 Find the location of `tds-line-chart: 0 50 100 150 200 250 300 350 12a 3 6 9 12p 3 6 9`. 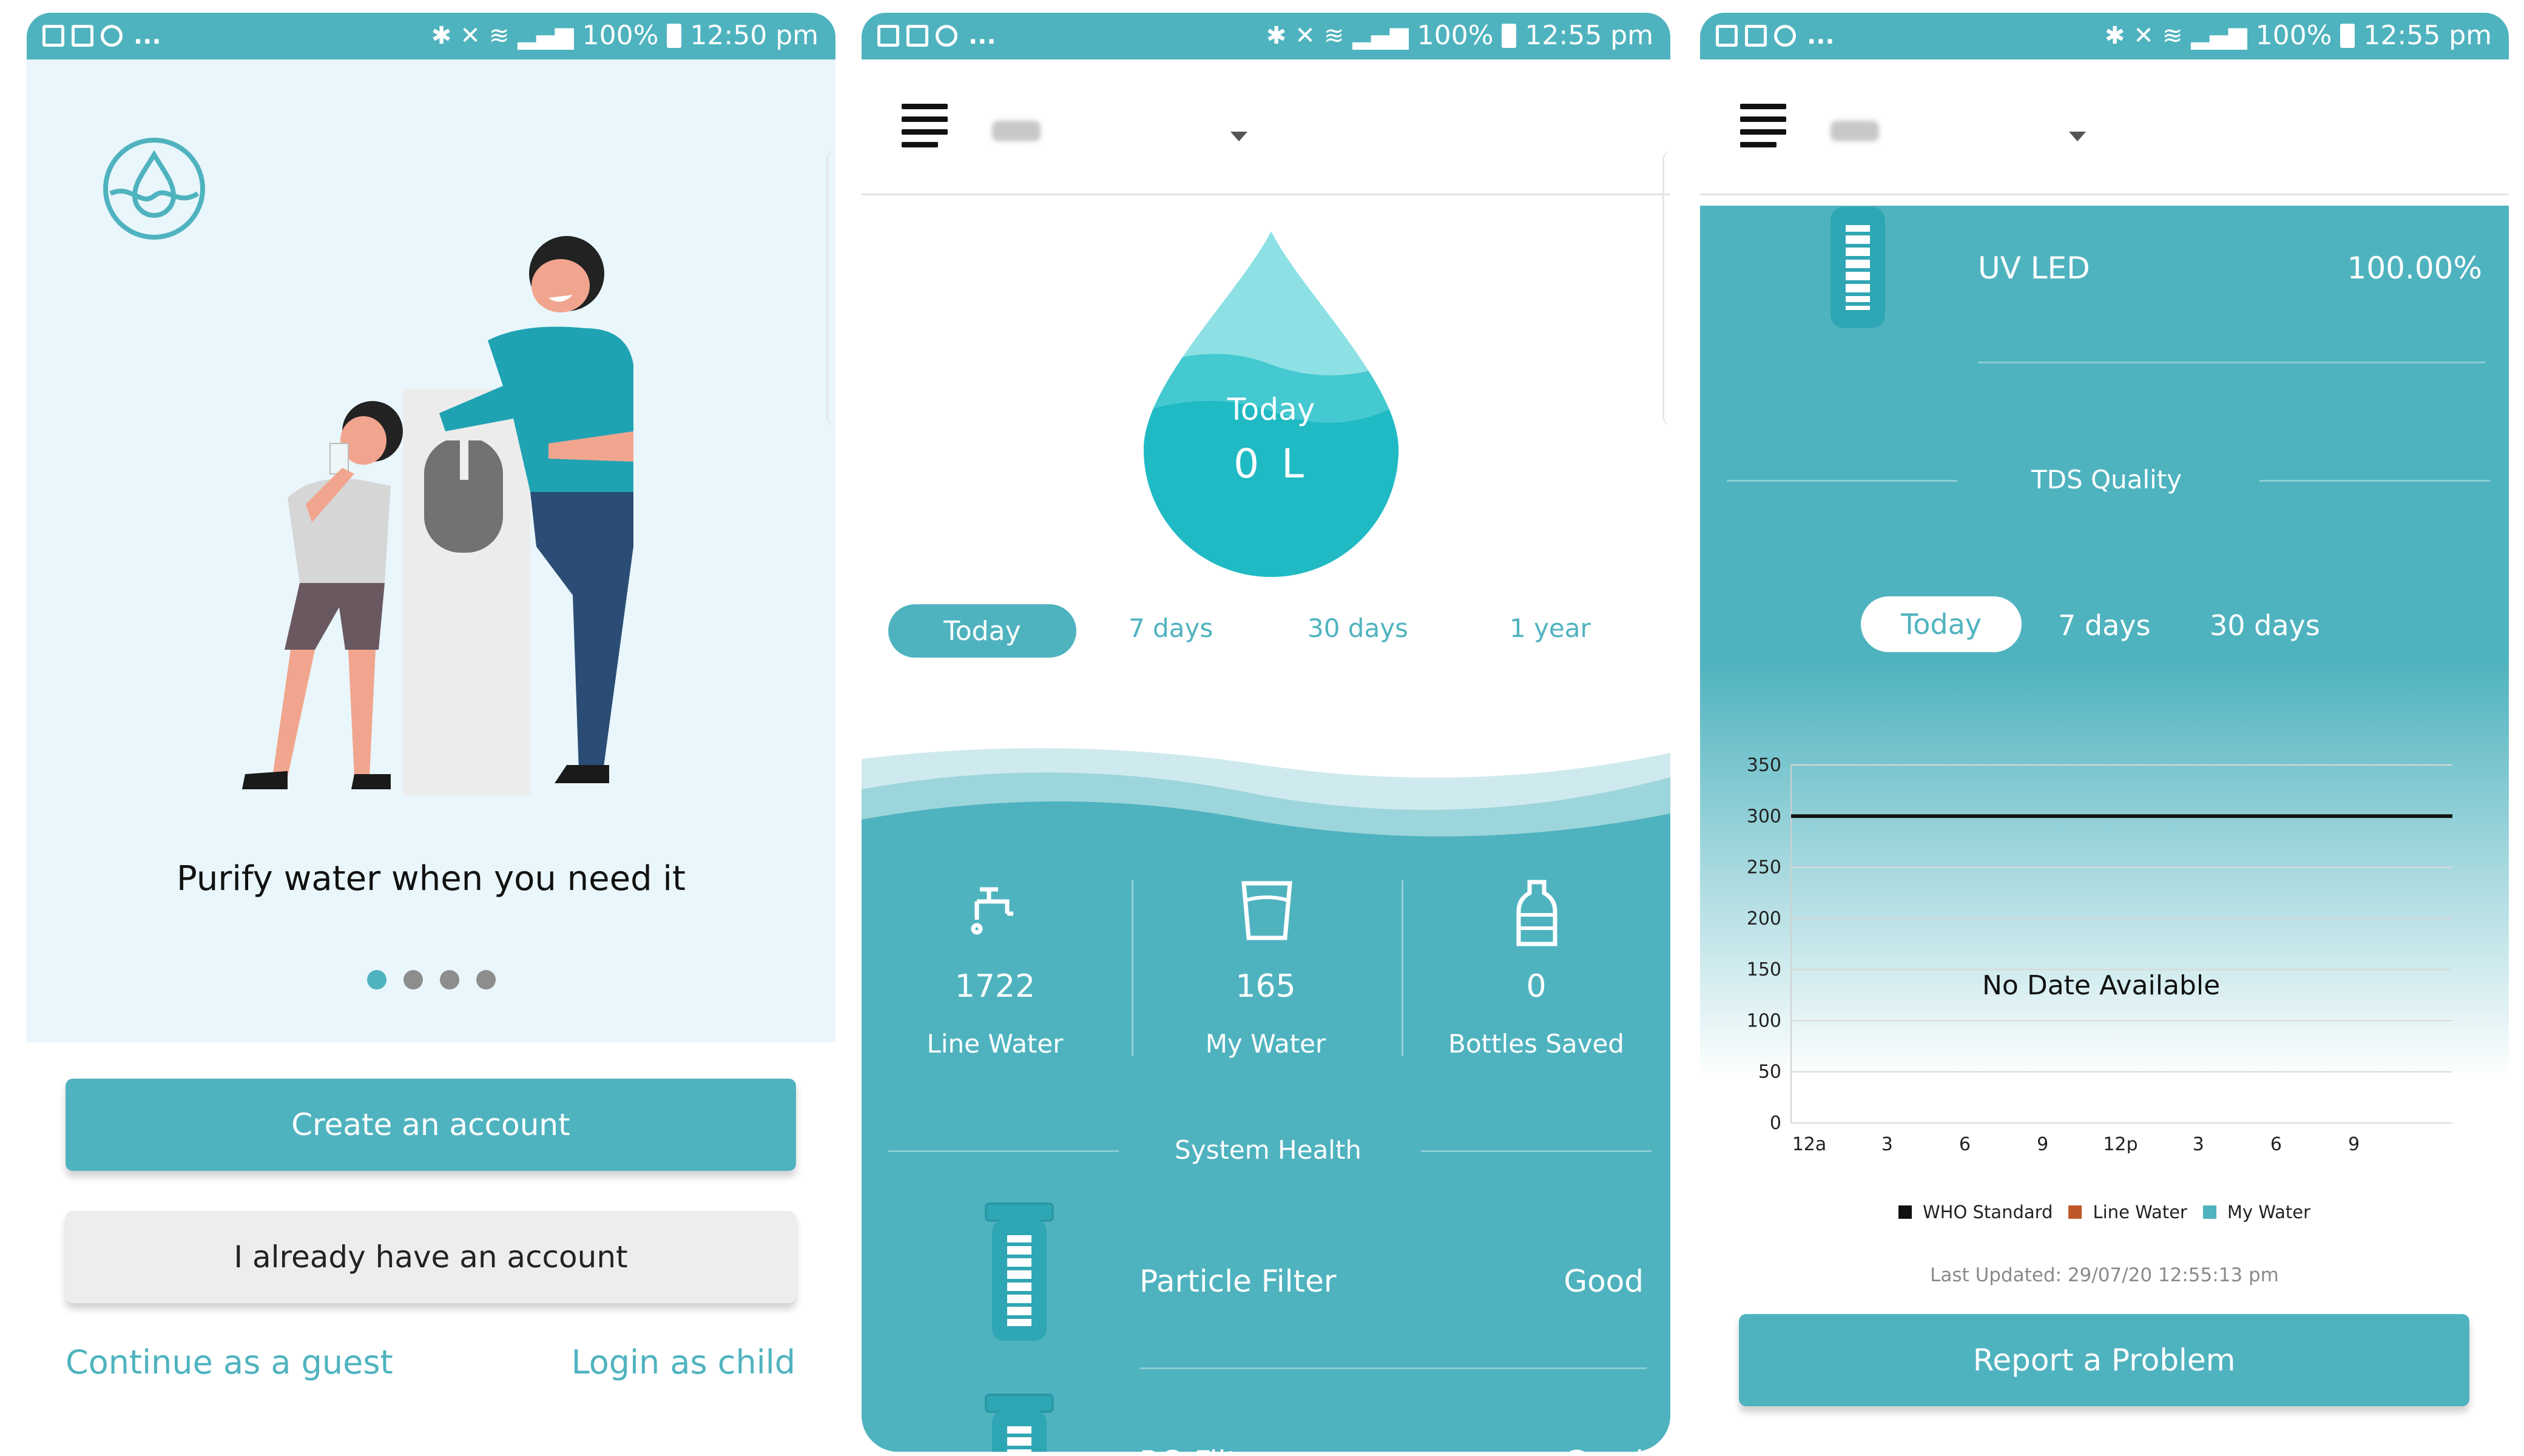

tds-line-chart: 0 50 100 150 200 250 300 350 12a 3 6 9 12p 3 6 9 is located at coordinates (2099, 954).